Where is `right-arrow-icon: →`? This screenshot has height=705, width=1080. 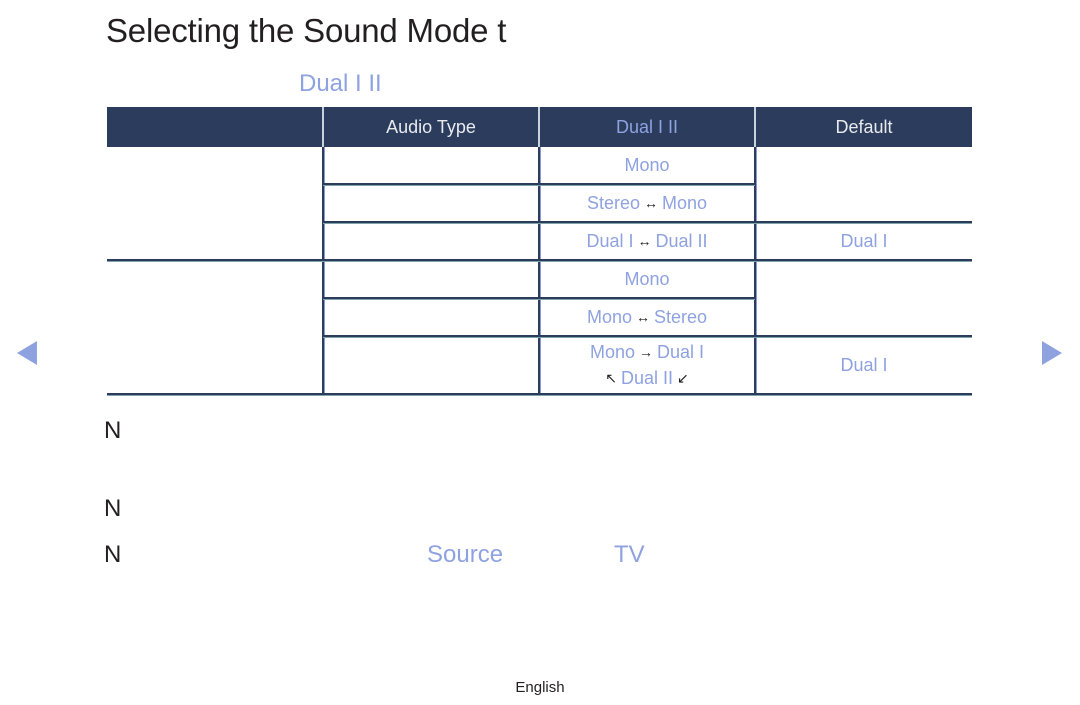
right-arrow-icon: → is located at coordinates (646, 352).